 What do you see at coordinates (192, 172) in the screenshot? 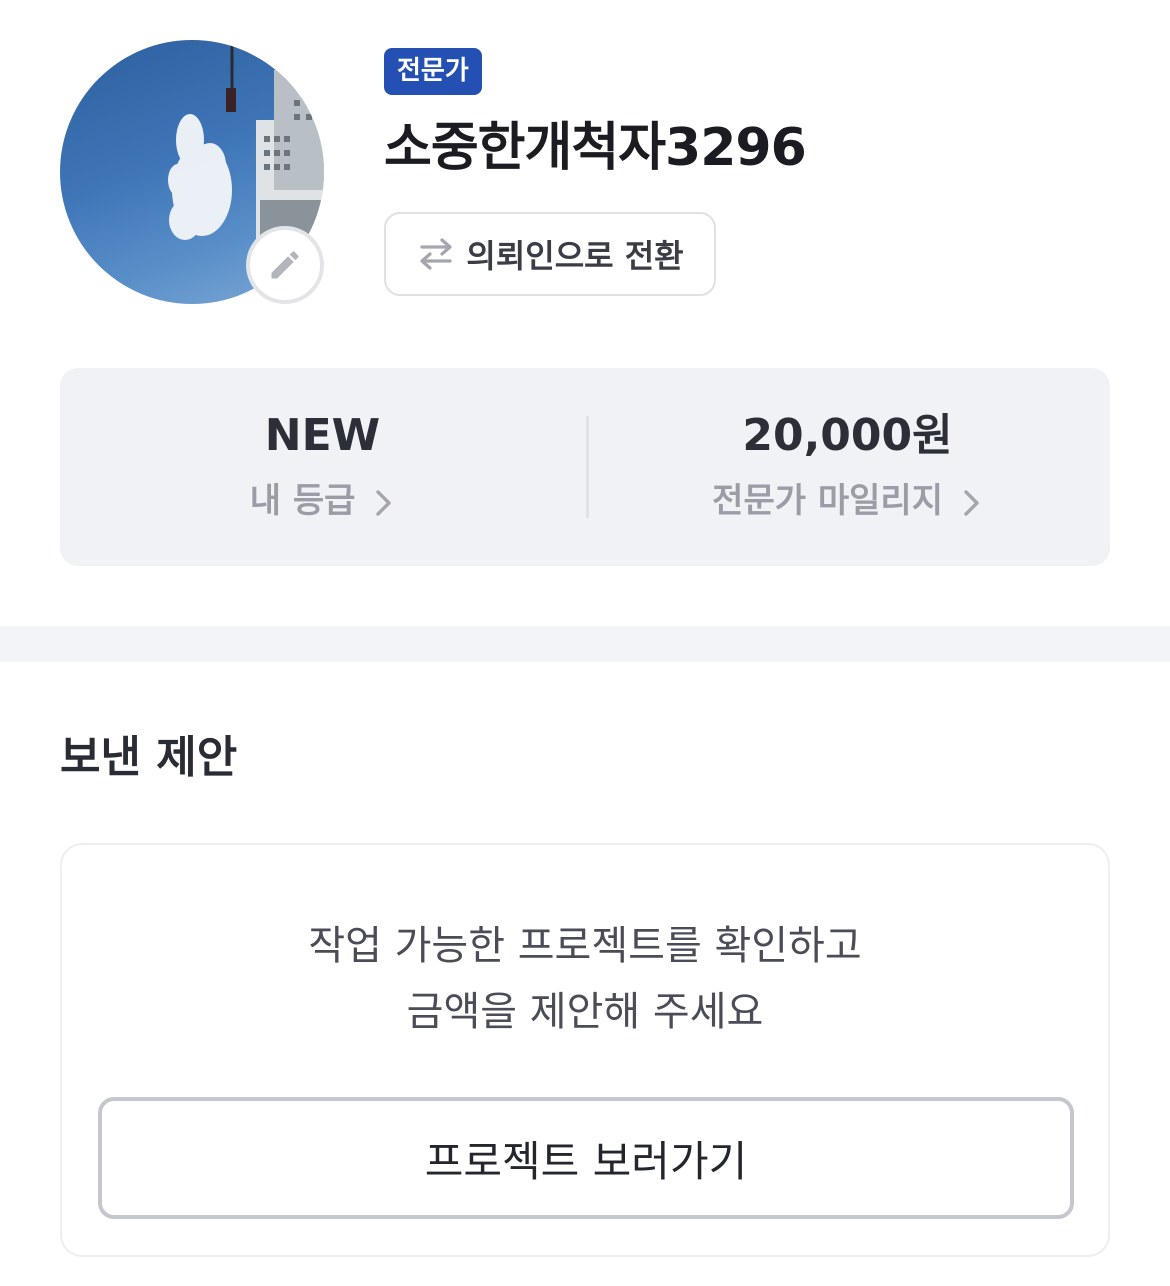
I see `avatar-container` at bounding box center [192, 172].